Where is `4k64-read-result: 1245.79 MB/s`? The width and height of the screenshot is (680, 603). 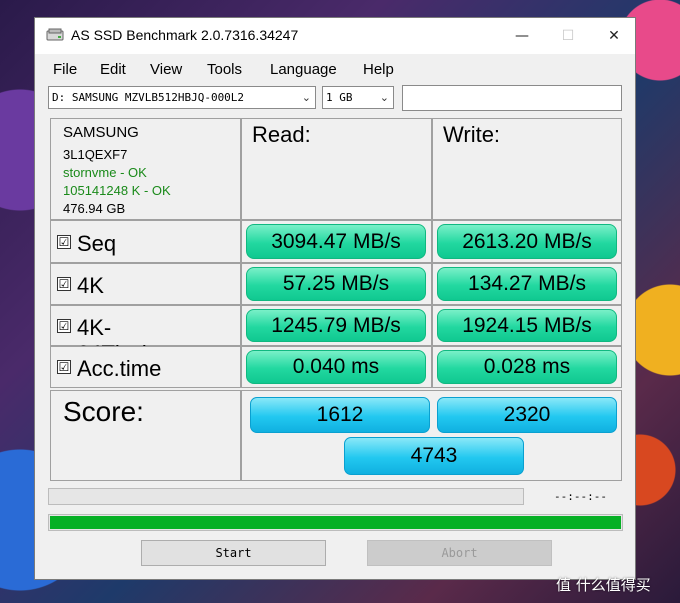
4k64-read-result: 1245.79 MB/s is located at coordinates (336, 325).